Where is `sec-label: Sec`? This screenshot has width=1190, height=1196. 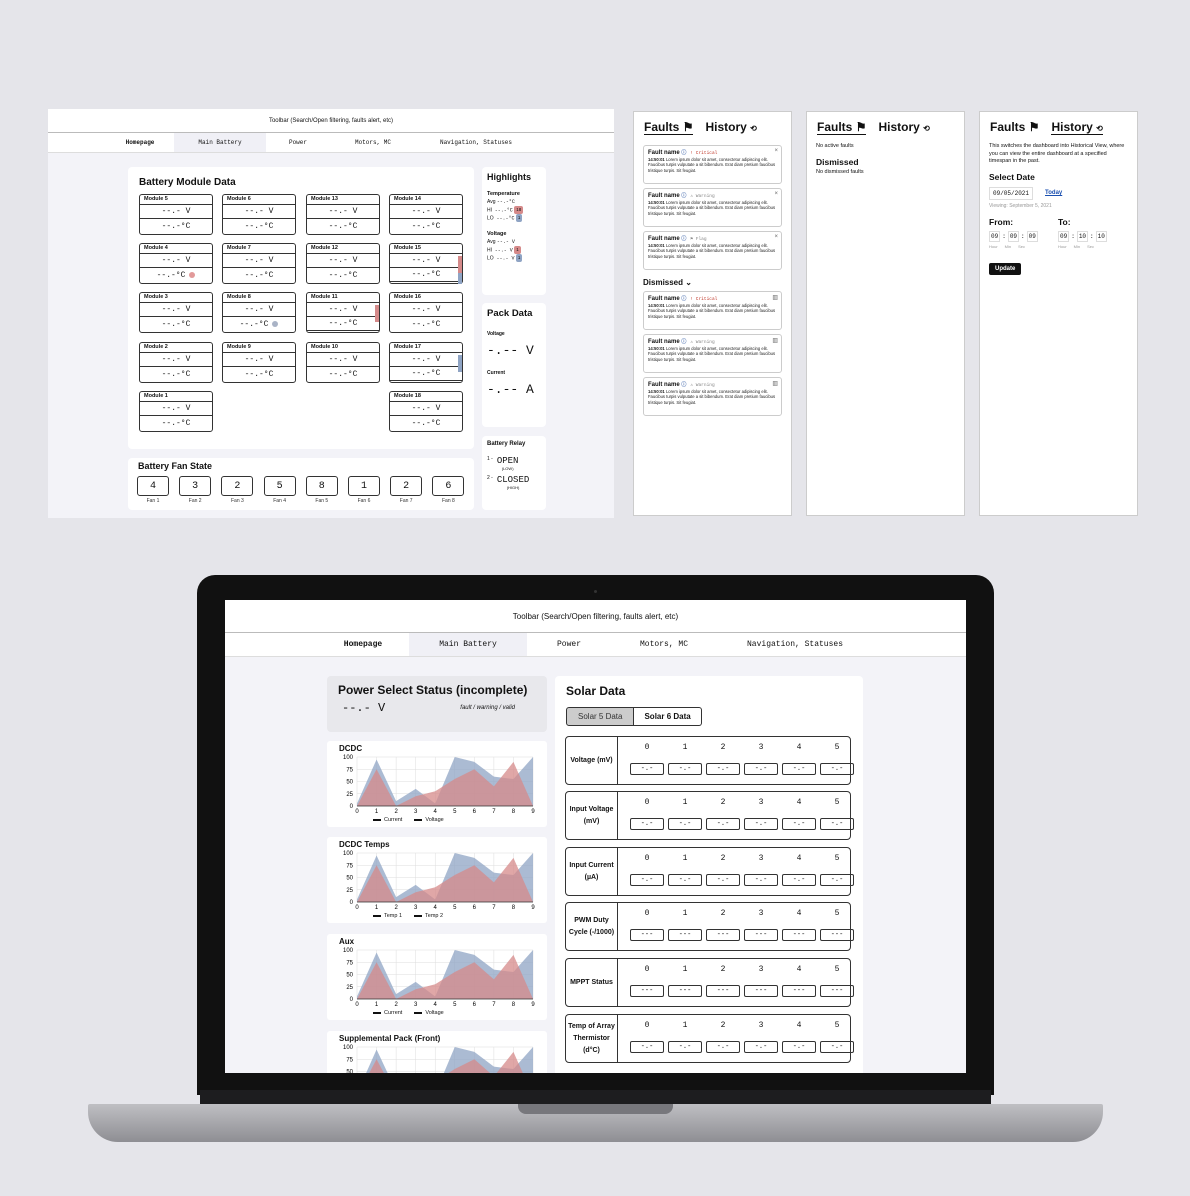
sec-label: Sec is located at coordinates (1091, 246).